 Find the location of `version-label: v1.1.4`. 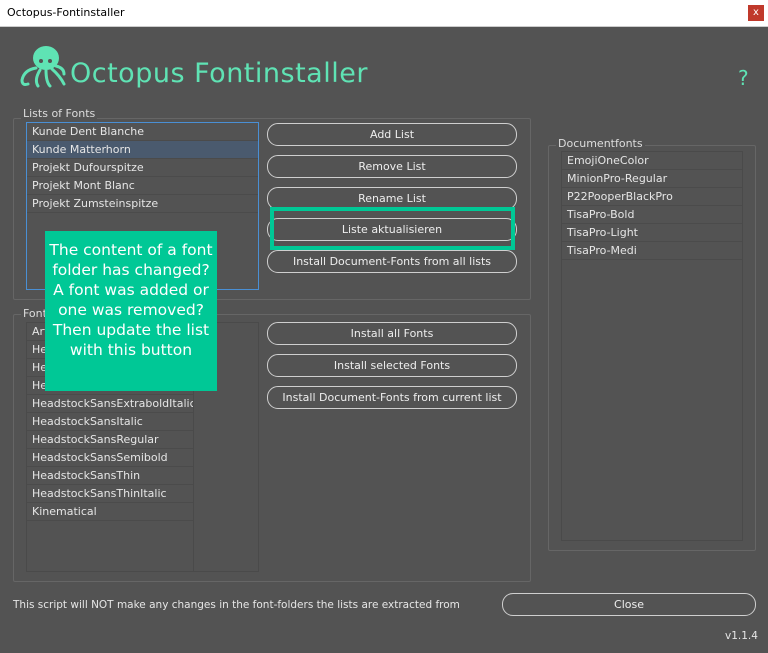

version-label: v1.1.4 is located at coordinates (741, 636).